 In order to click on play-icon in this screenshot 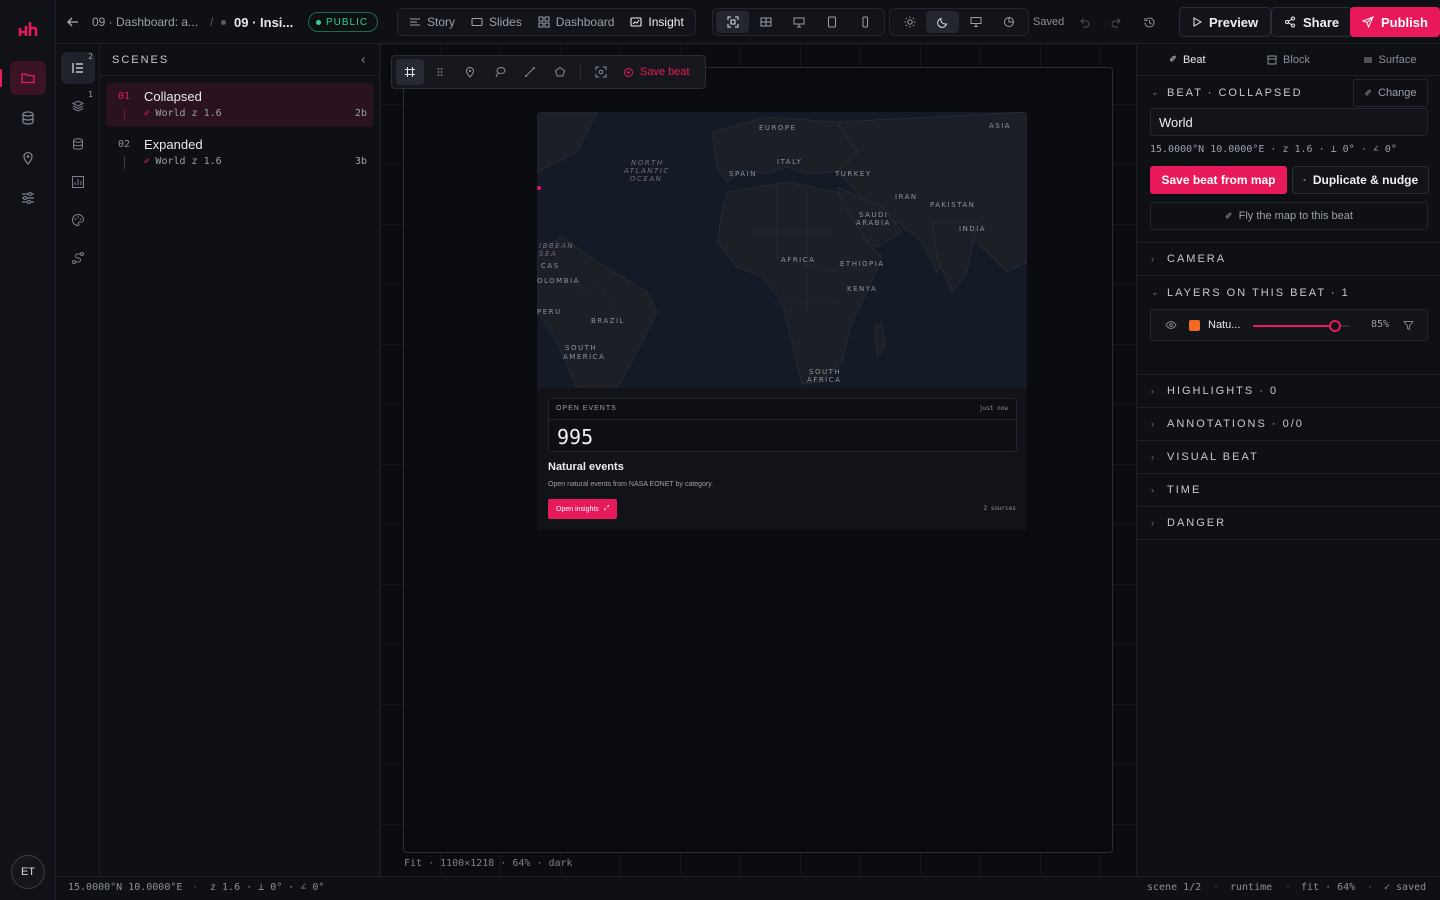, I will do `click(1197, 22)`.